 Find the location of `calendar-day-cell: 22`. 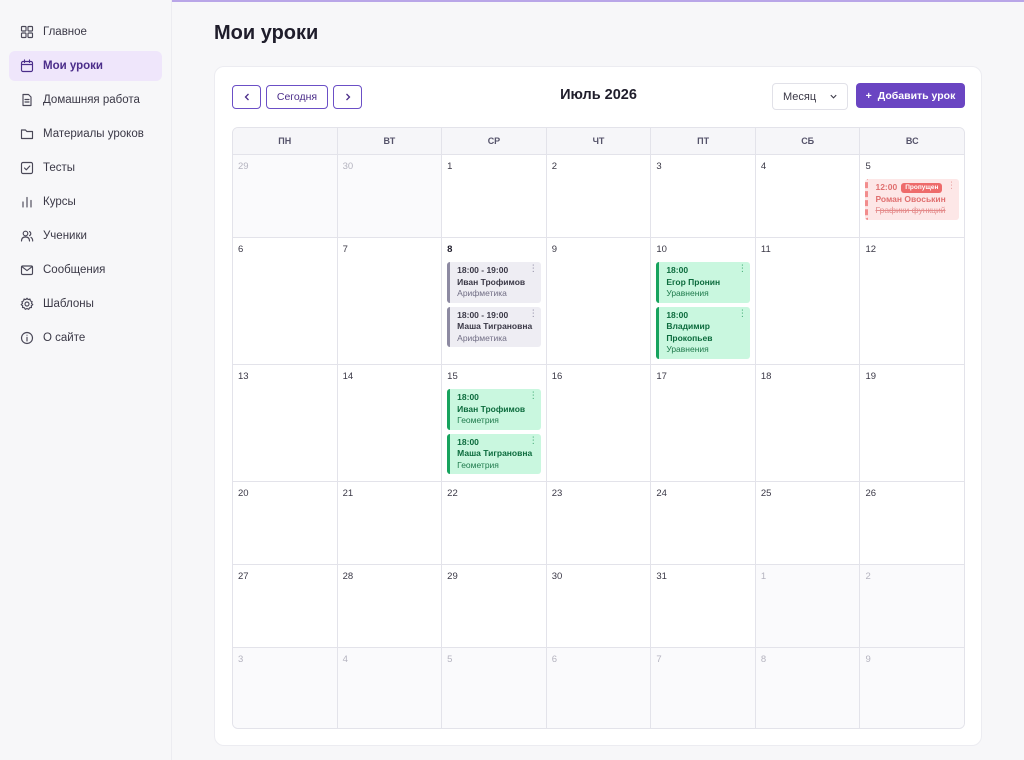

calendar-day-cell: 22 is located at coordinates (494, 523).